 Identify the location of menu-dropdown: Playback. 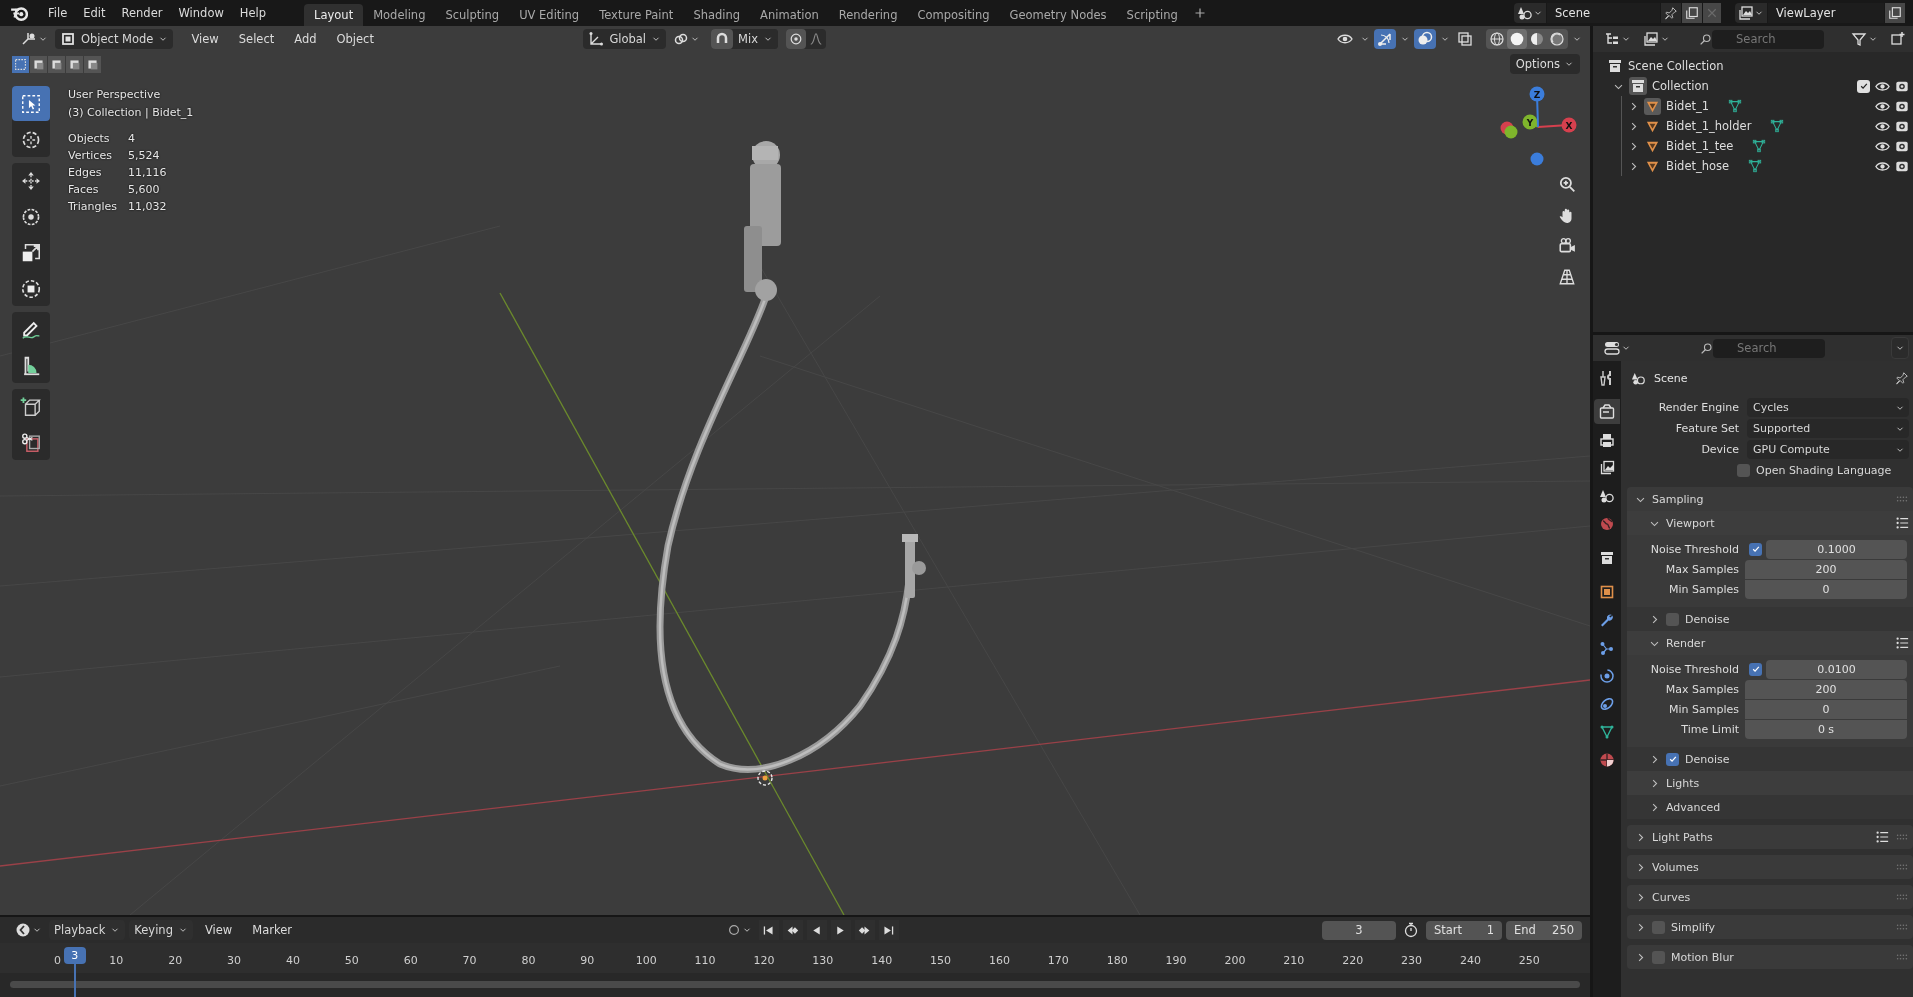
(87, 930).